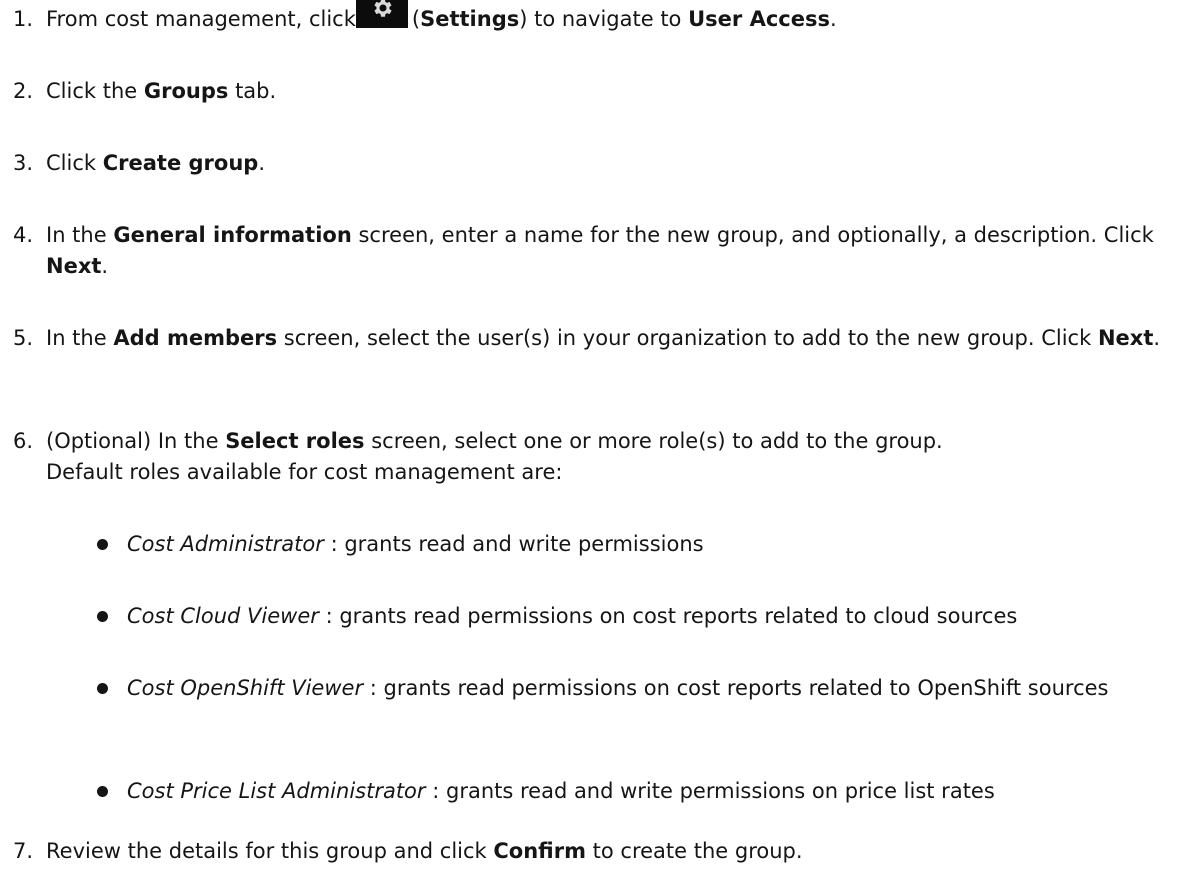 The image size is (1198, 876). I want to click on step-3: 3. Click Create group., so click(603, 163).